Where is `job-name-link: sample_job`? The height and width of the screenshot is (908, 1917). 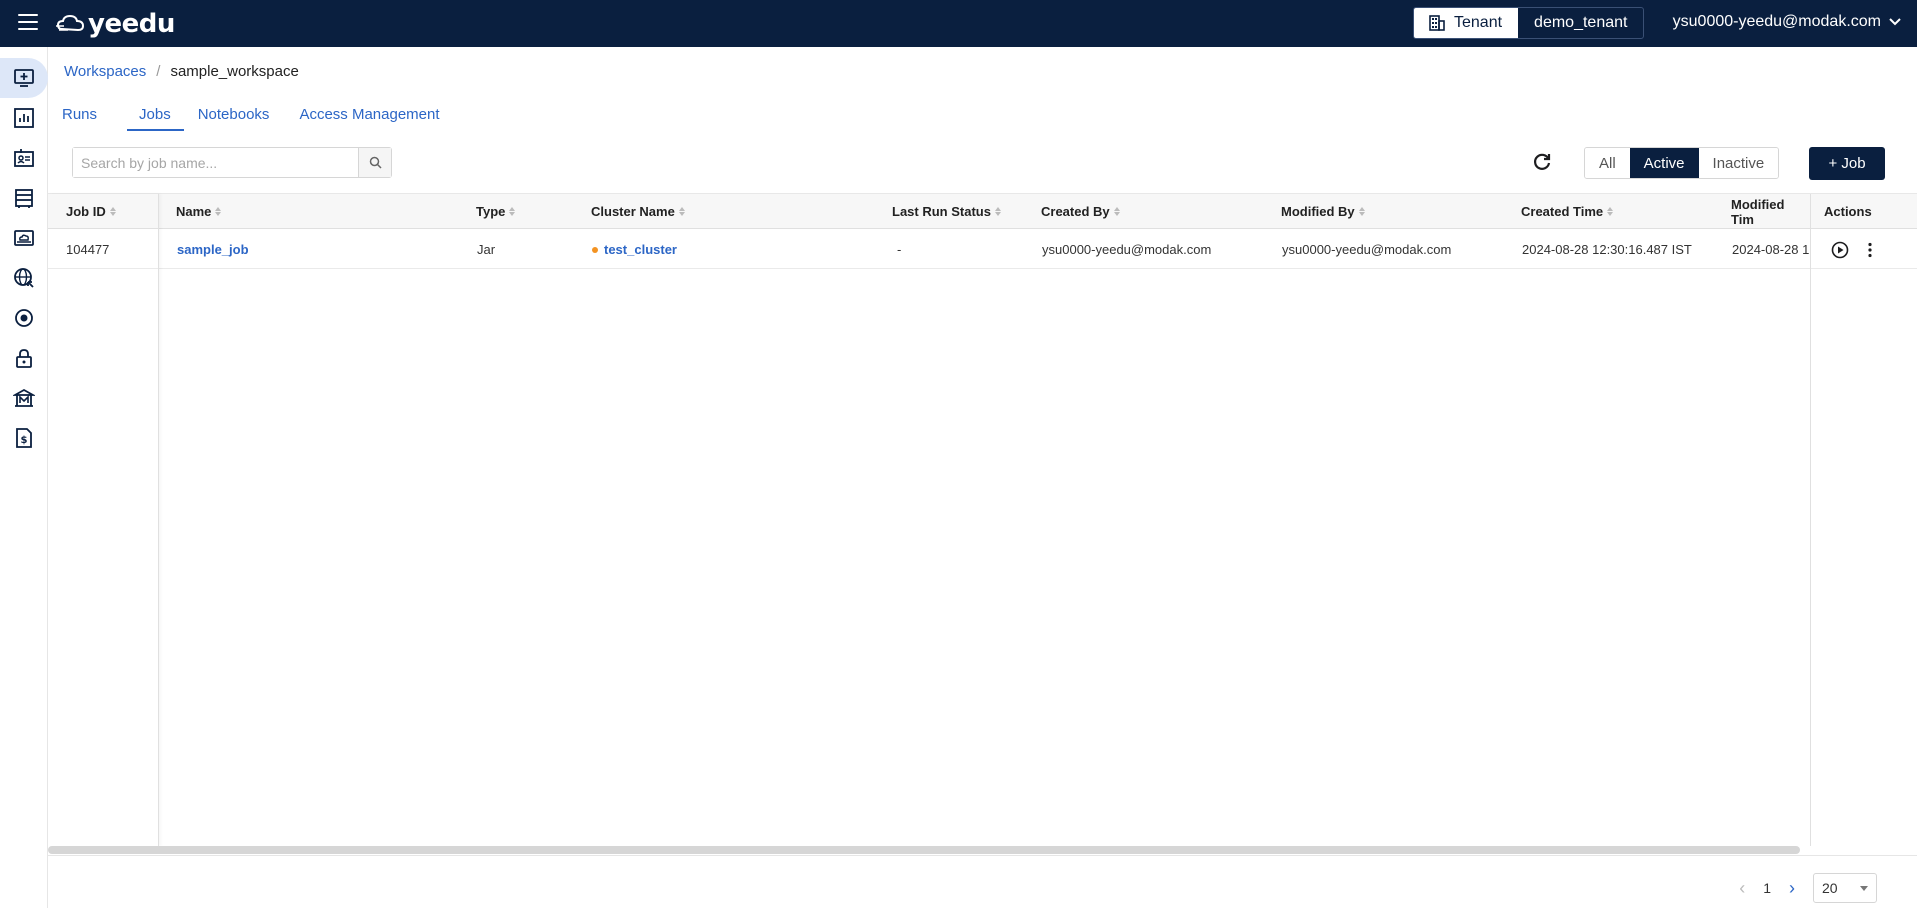 job-name-link: sample_job is located at coordinates (213, 249).